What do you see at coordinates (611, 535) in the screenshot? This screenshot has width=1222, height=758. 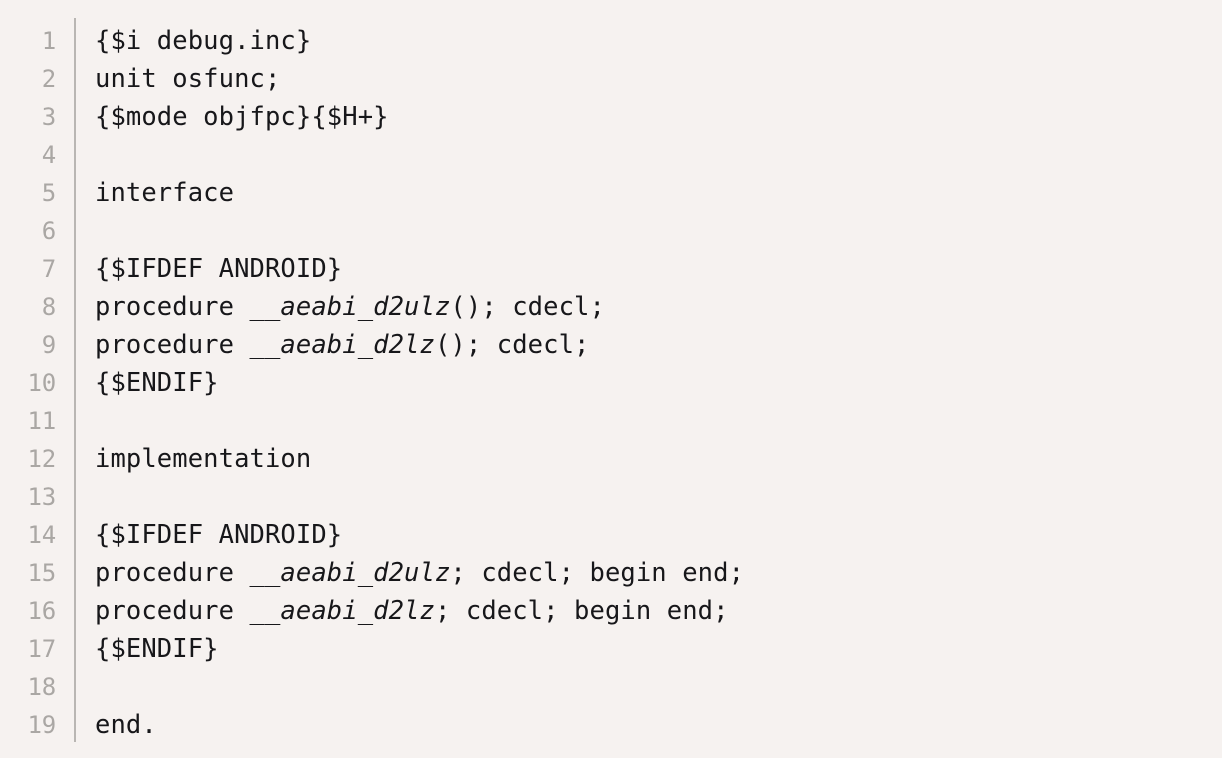 I see `code-line: 14 {$IFDEF ANDROID}` at bounding box center [611, 535].